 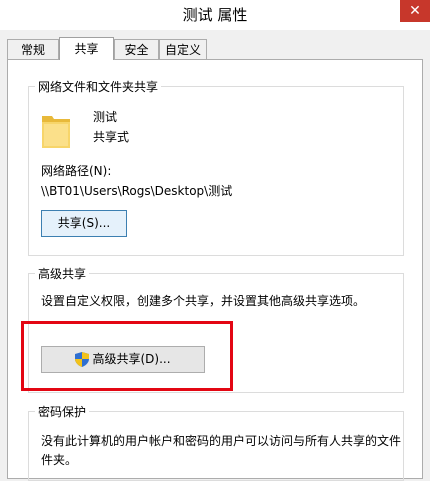 What do you see at coordinates (33, 49) in the screenshot?
I see `tab-general: 常规` at bounding box center [33, 49].